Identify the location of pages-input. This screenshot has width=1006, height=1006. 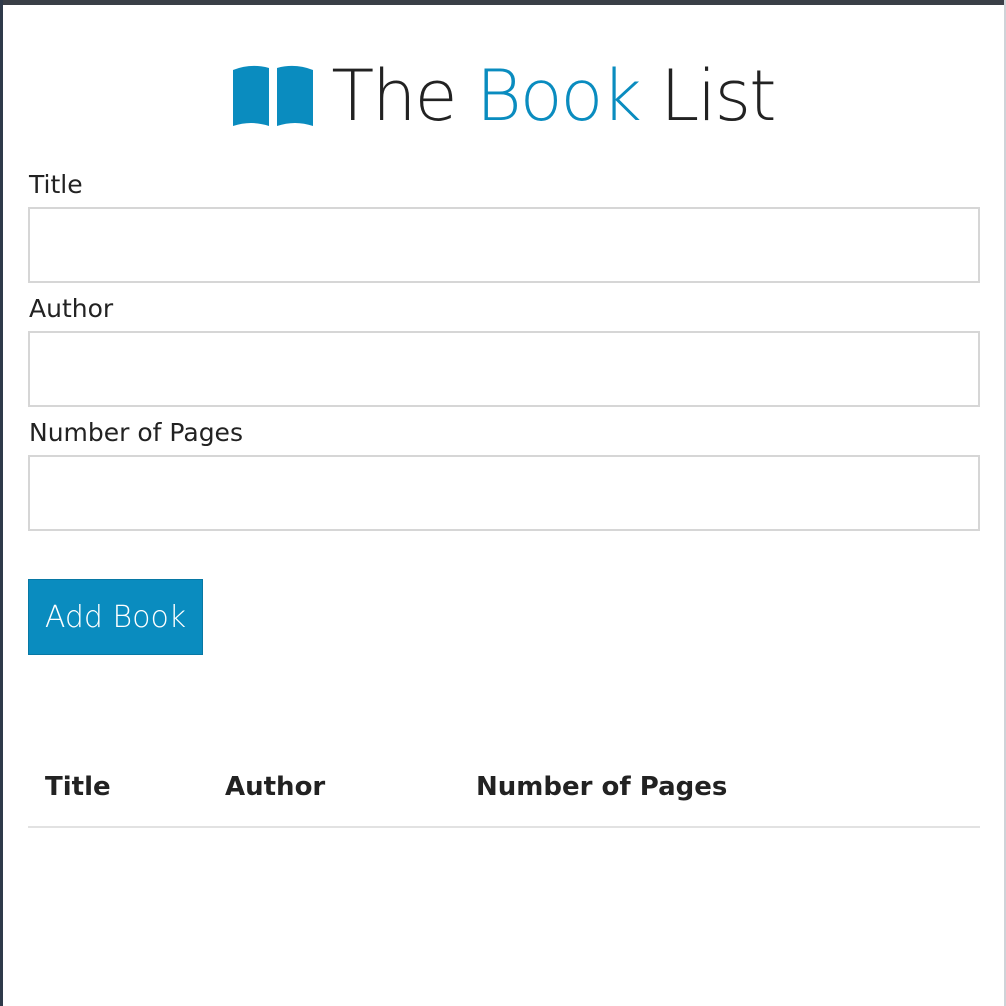
(504, 493).